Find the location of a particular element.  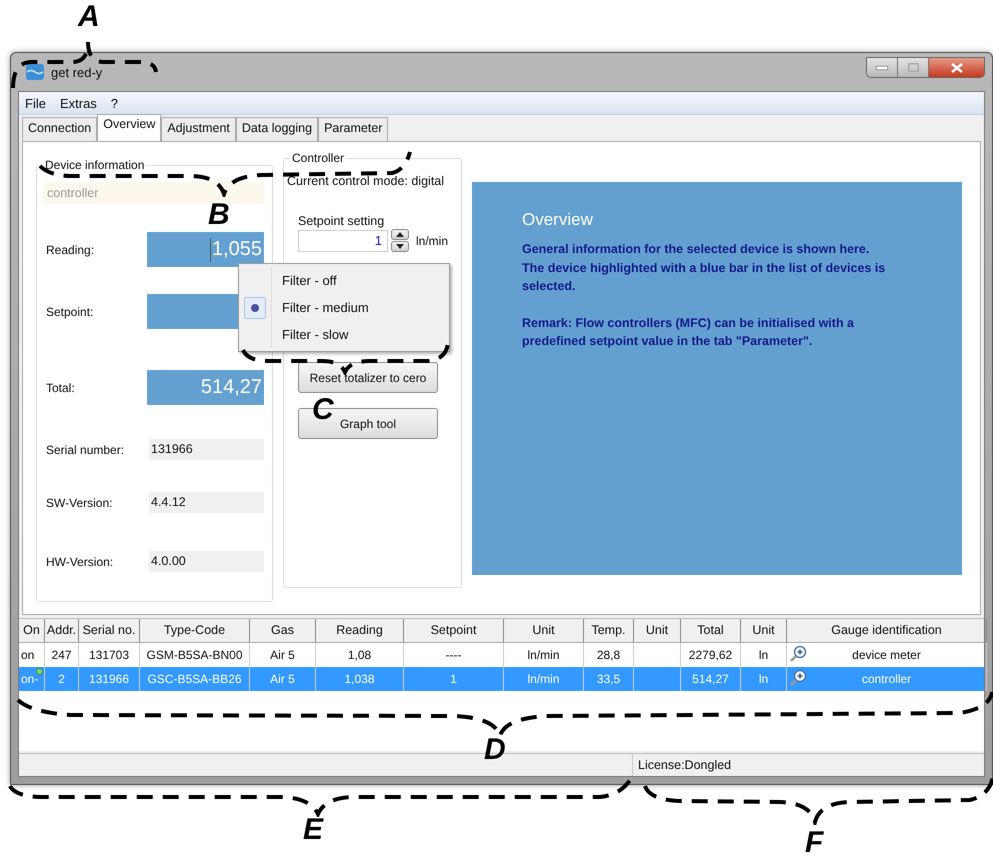

column-header: Setpoint is located at coordinates (454, 630).